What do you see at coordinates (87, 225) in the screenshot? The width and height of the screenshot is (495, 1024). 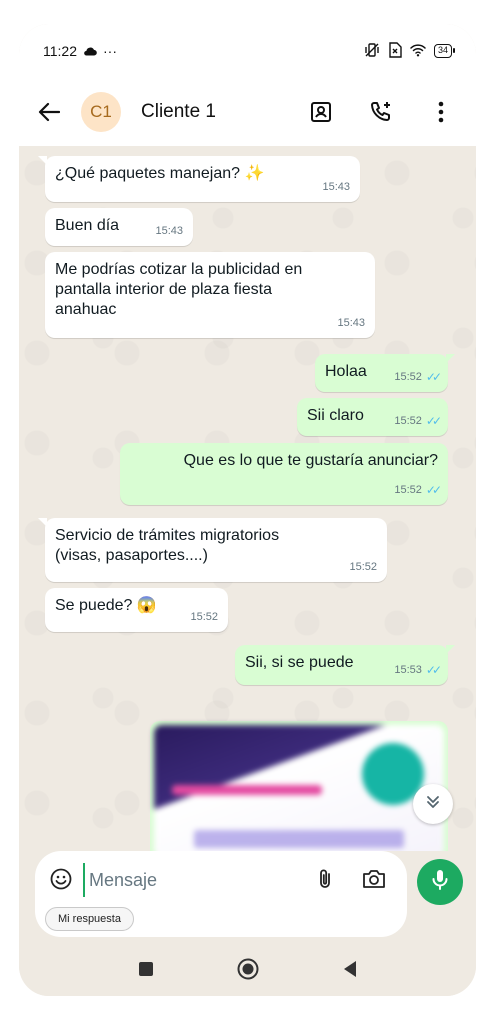 I see `message-text: Buen día` at bounding box center [87, 225].